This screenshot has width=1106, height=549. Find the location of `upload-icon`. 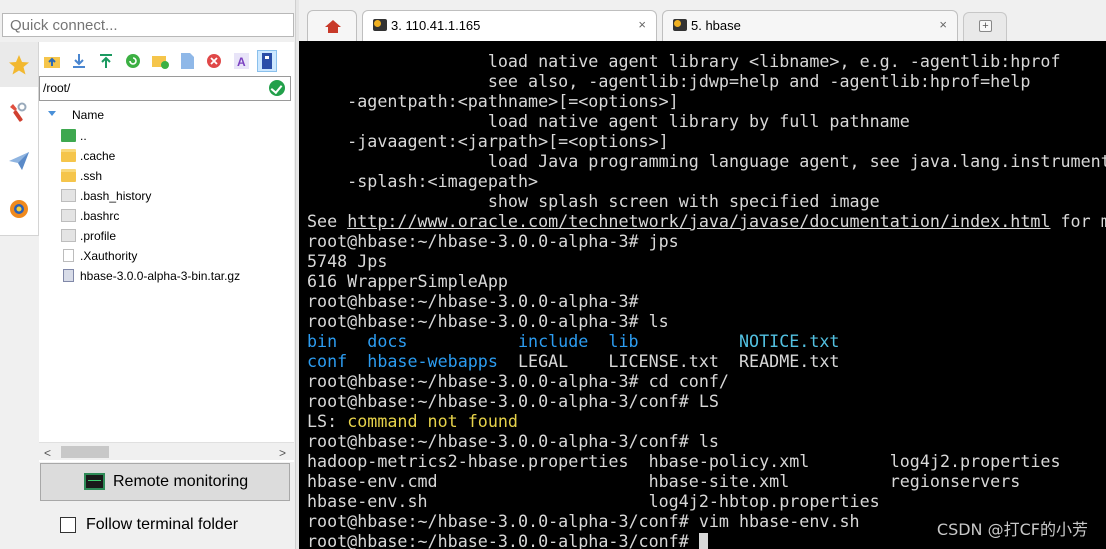

upload-icon is located at coordinates (106, 61).